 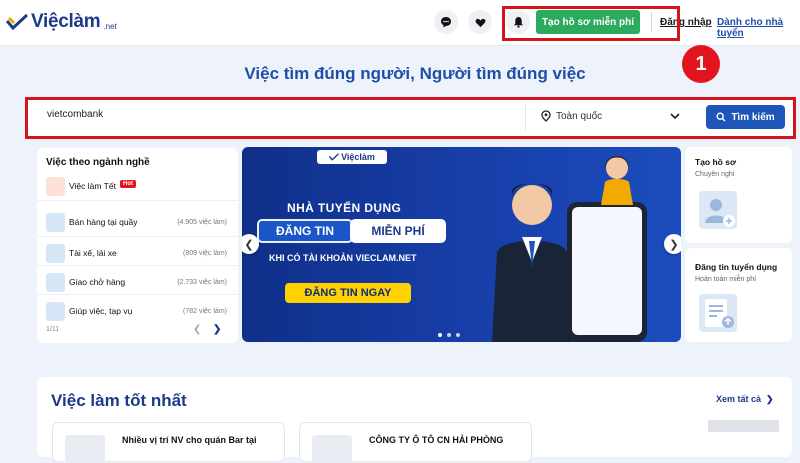 I want to click on category-item: Tài xế, lái xe (809 việc làm), so click(x=137, y=253).